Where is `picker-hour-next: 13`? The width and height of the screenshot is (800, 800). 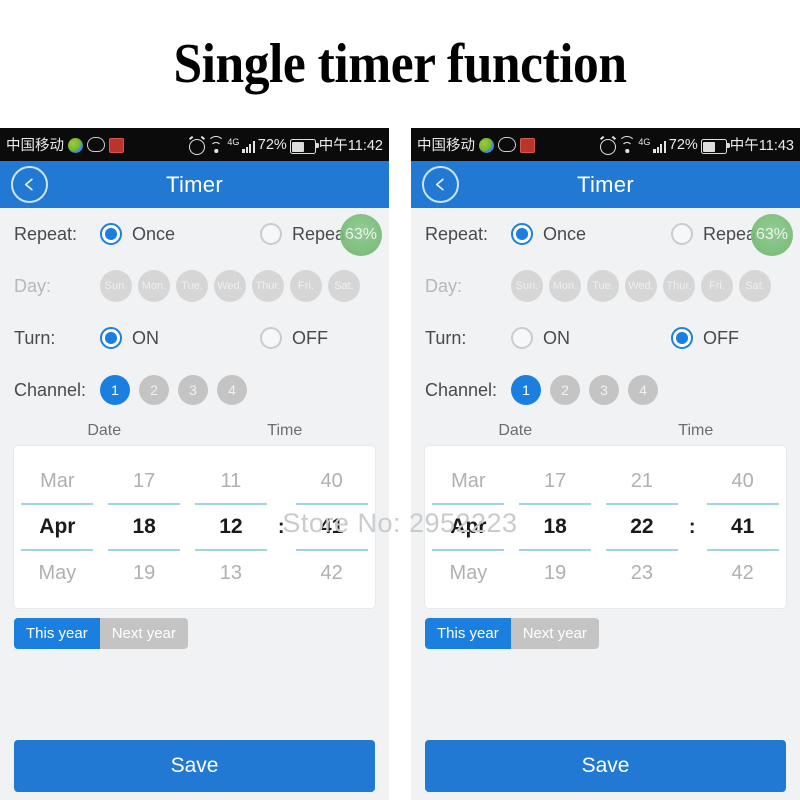
picker-hour-next: 13 is located at coordinates (230, 572).